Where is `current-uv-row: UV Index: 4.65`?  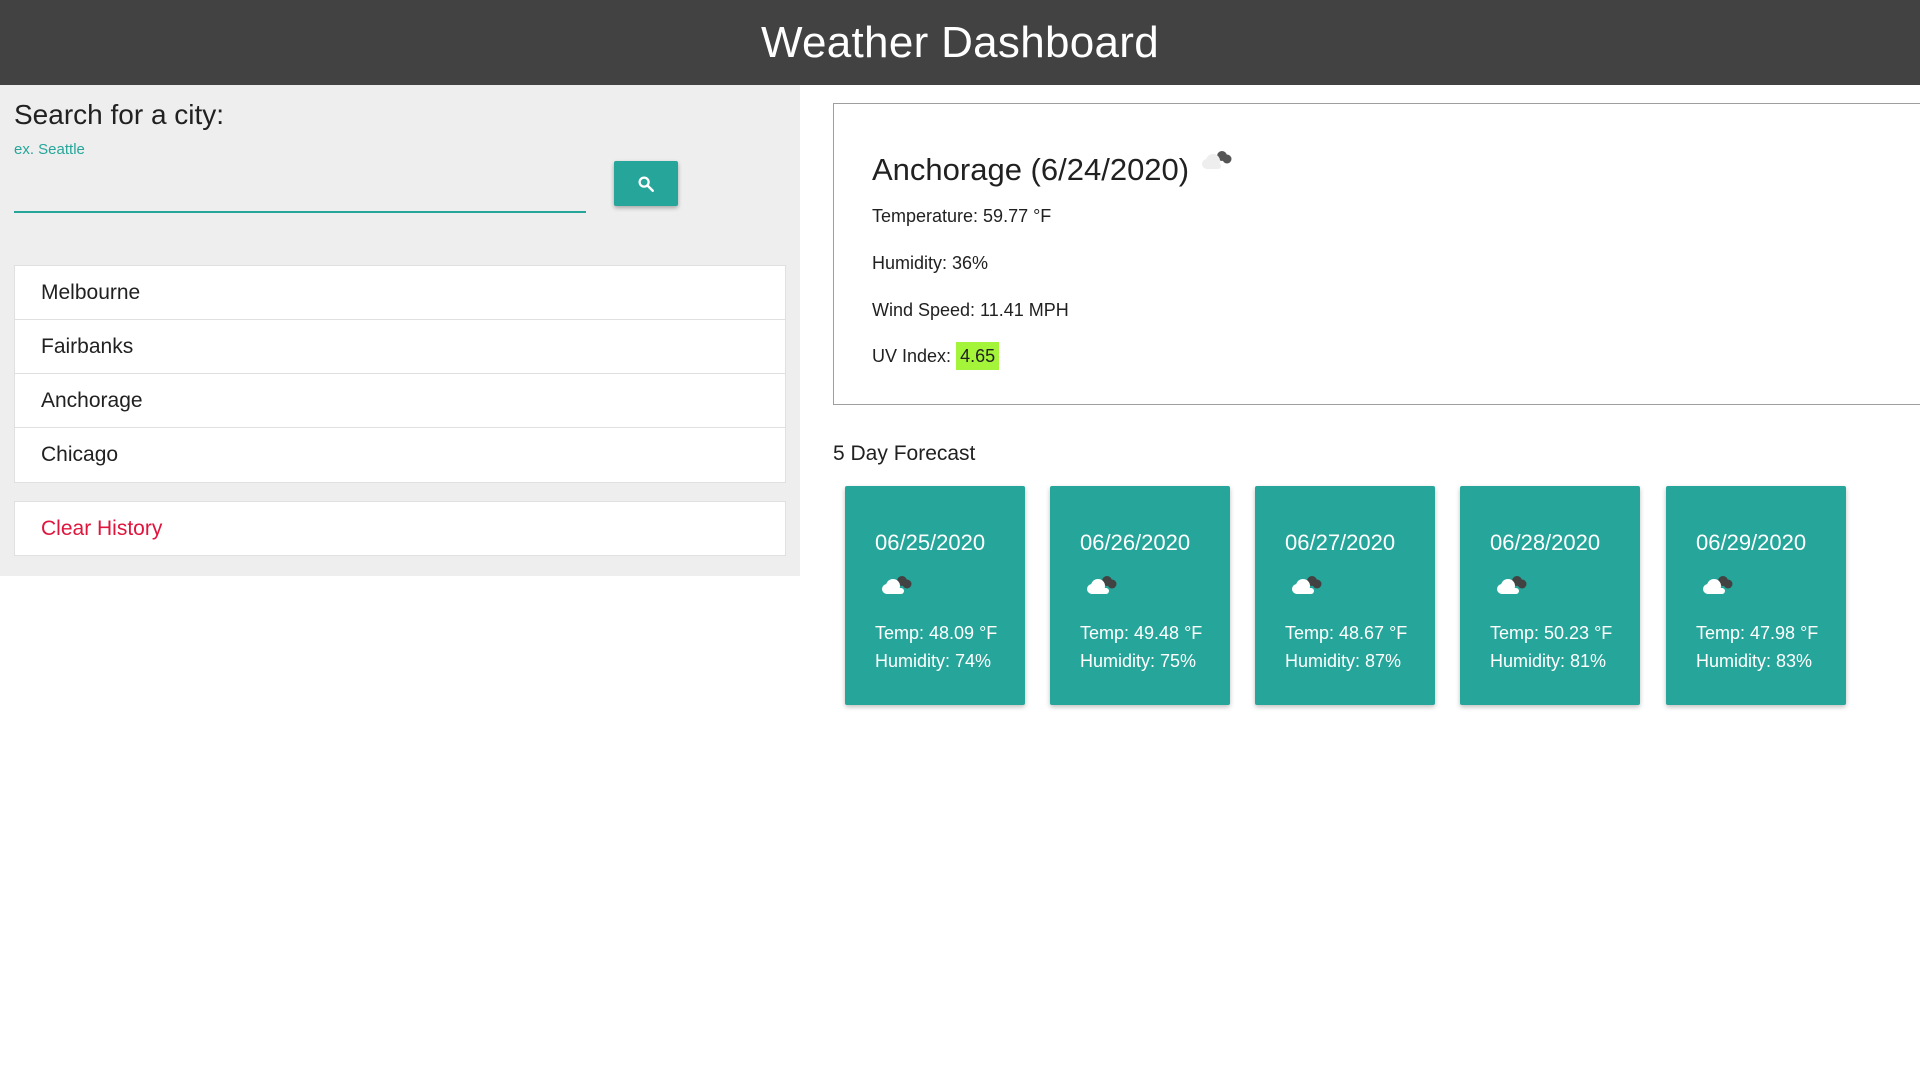
current-uv-row: UV Index: 4.65 is located at coordinates (936, 356).